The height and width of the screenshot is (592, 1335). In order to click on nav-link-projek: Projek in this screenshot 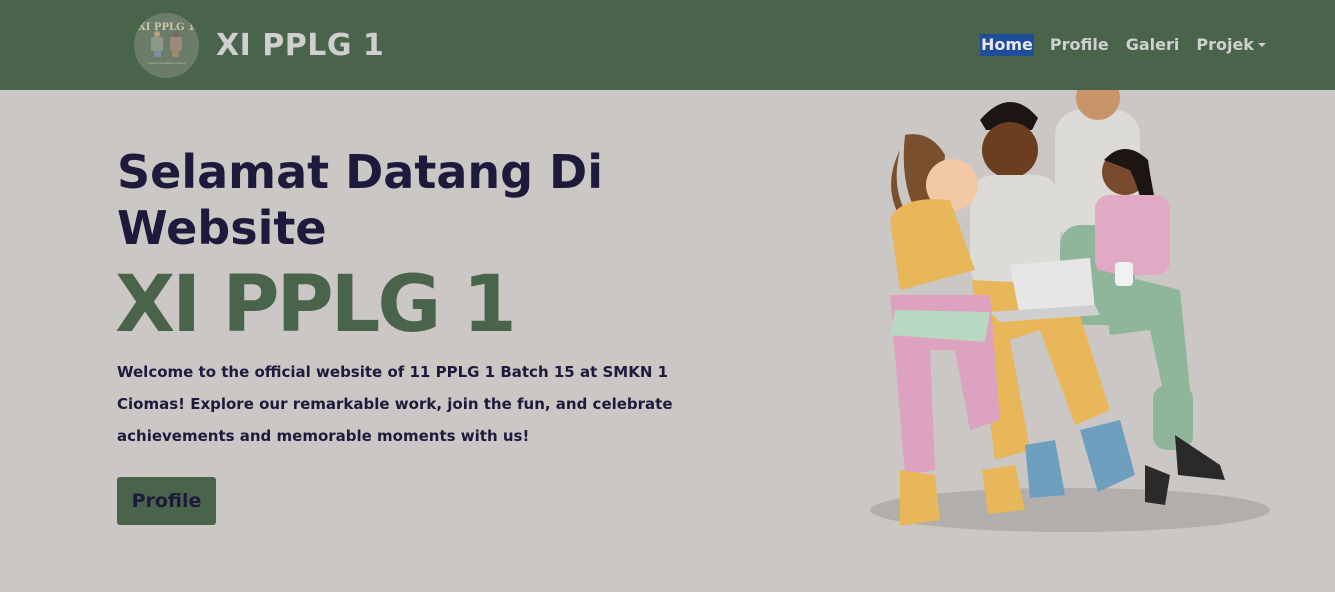, I will do `click(1231, 45)`.